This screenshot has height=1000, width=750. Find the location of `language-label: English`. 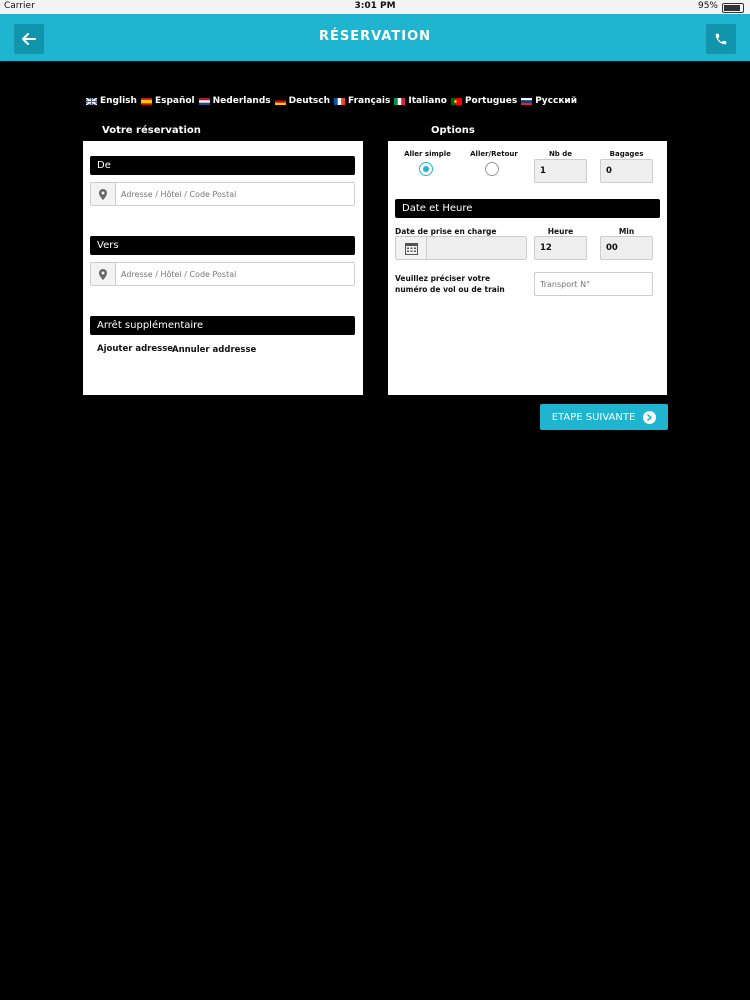

language-label: English is located at coordinates (118, 101).